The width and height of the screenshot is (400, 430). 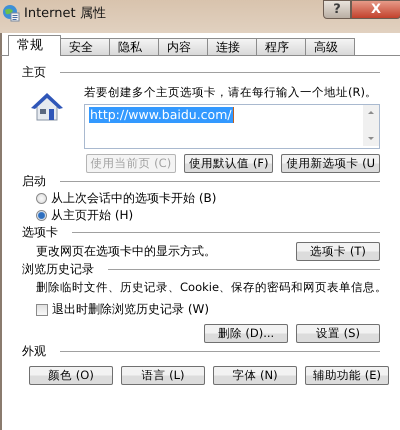 What do you see at coordinates (281, 46) in the screenshot?
I see `tab: 程序` at bounding box center [281, 46].